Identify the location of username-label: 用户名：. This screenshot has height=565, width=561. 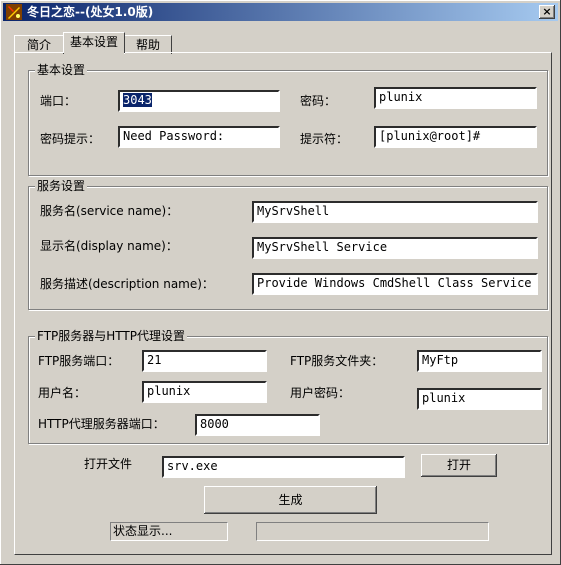
(62, 393).